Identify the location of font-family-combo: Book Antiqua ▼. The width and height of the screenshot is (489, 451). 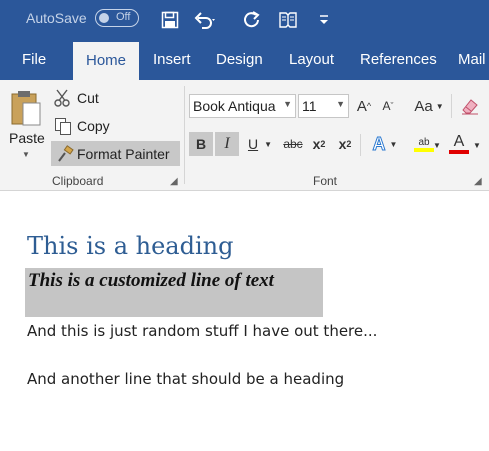
(242, 106).